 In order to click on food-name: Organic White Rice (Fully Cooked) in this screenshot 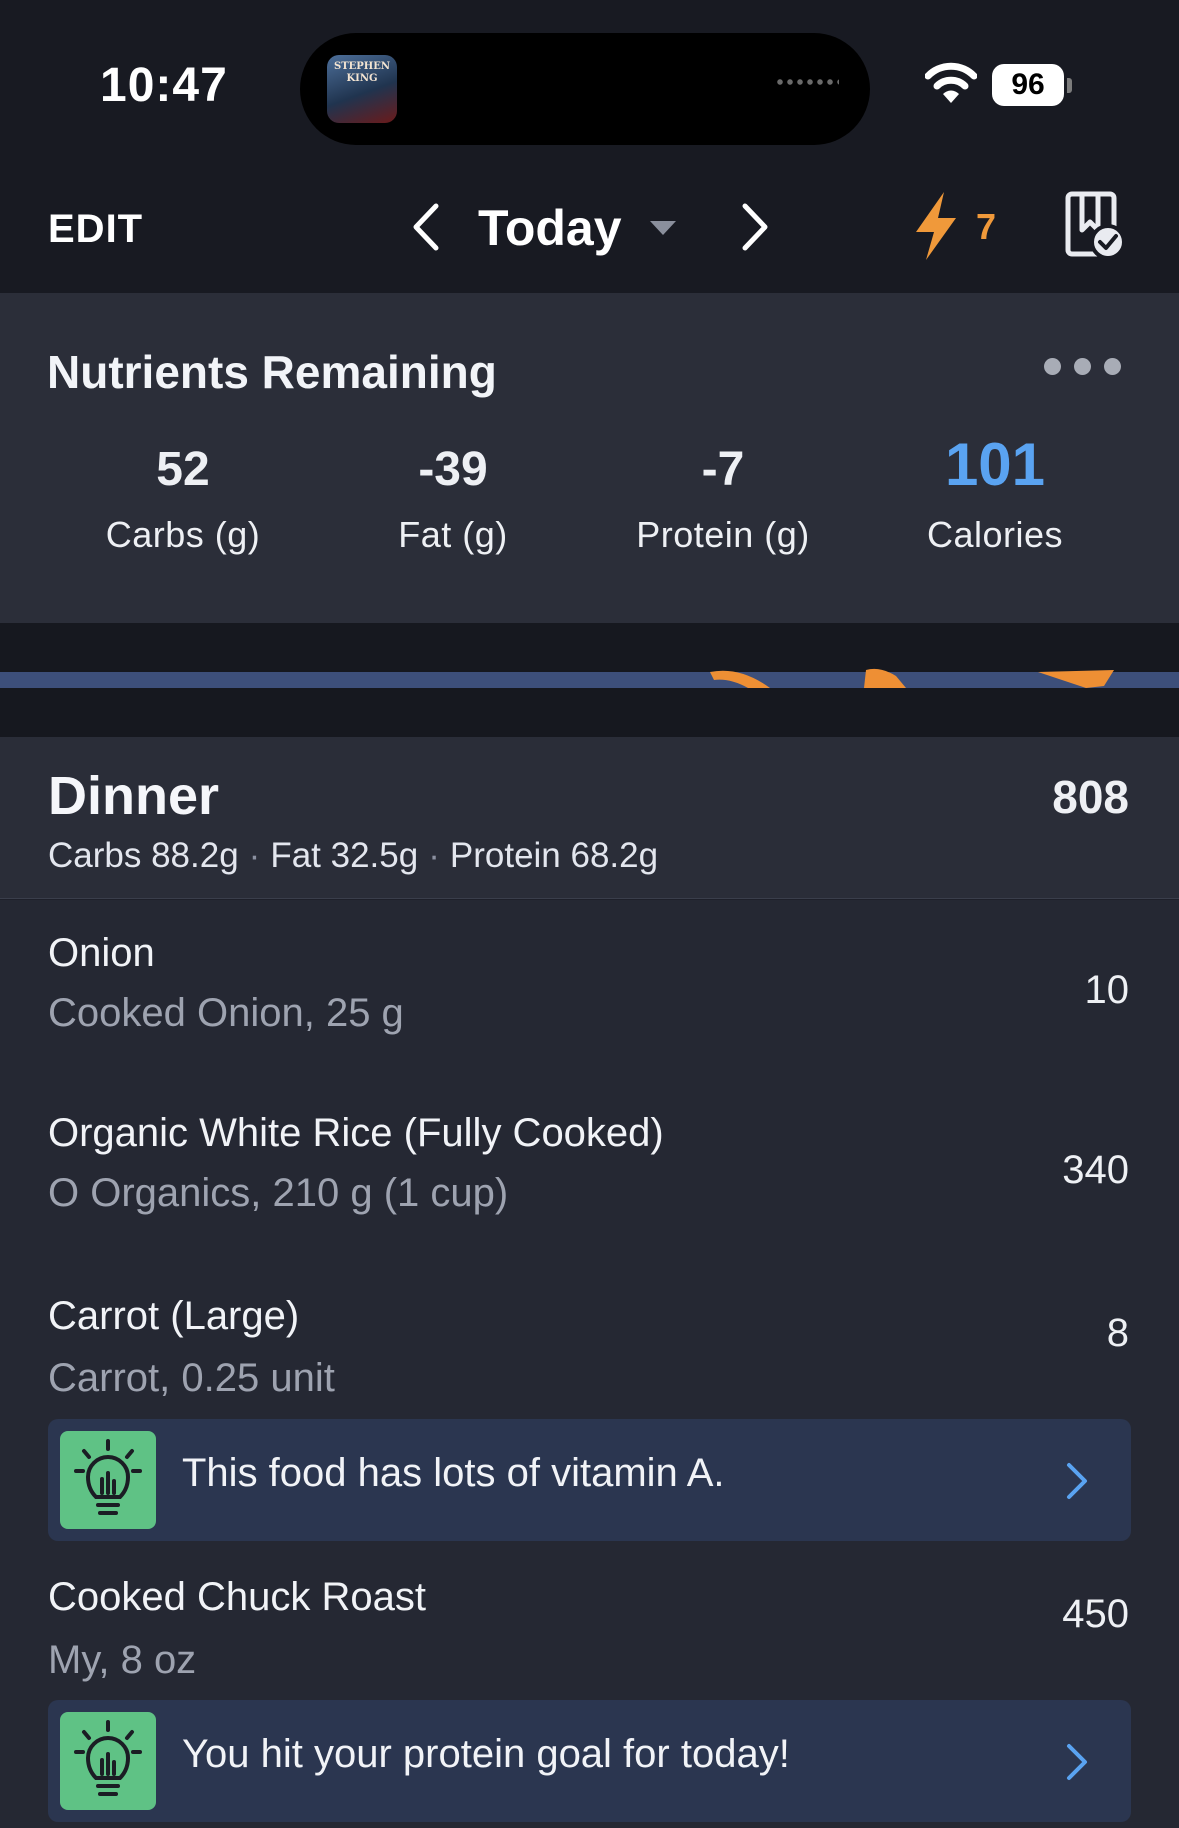, I will do `click(356, 1133)`.